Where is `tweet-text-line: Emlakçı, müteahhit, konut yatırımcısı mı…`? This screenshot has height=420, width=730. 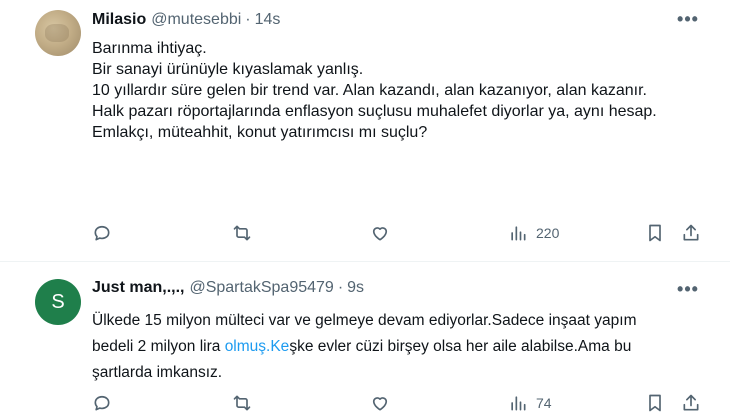
tweet-text-line: Emlakçı, müteahhit, konut yatırımcısı mı… is located at coordinates (260, 132).